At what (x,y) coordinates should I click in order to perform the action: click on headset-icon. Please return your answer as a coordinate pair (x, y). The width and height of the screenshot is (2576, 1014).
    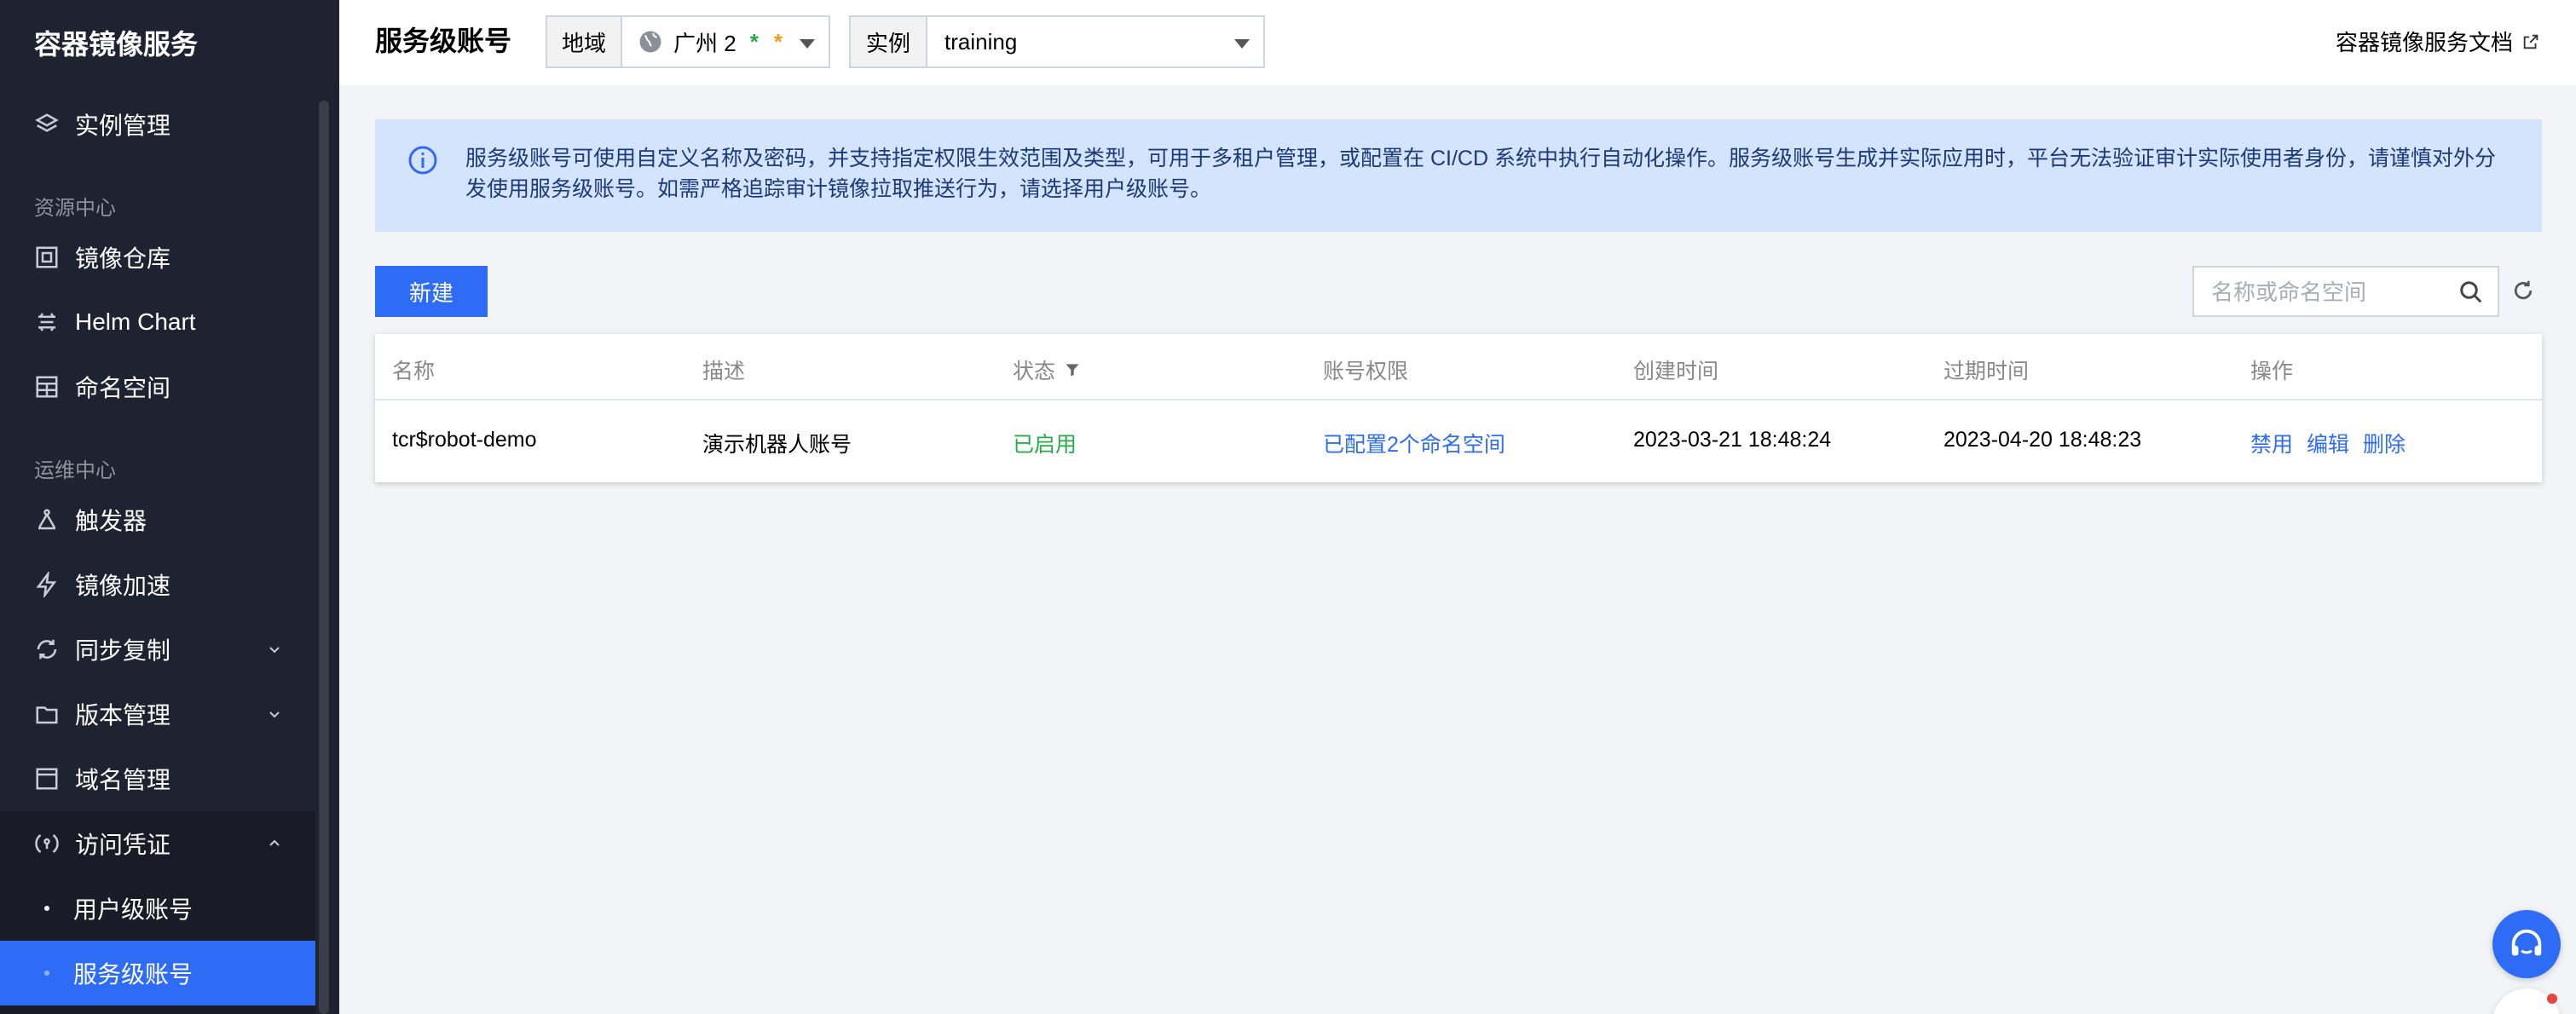
    Looking at the image, I should click on (2526, 942).